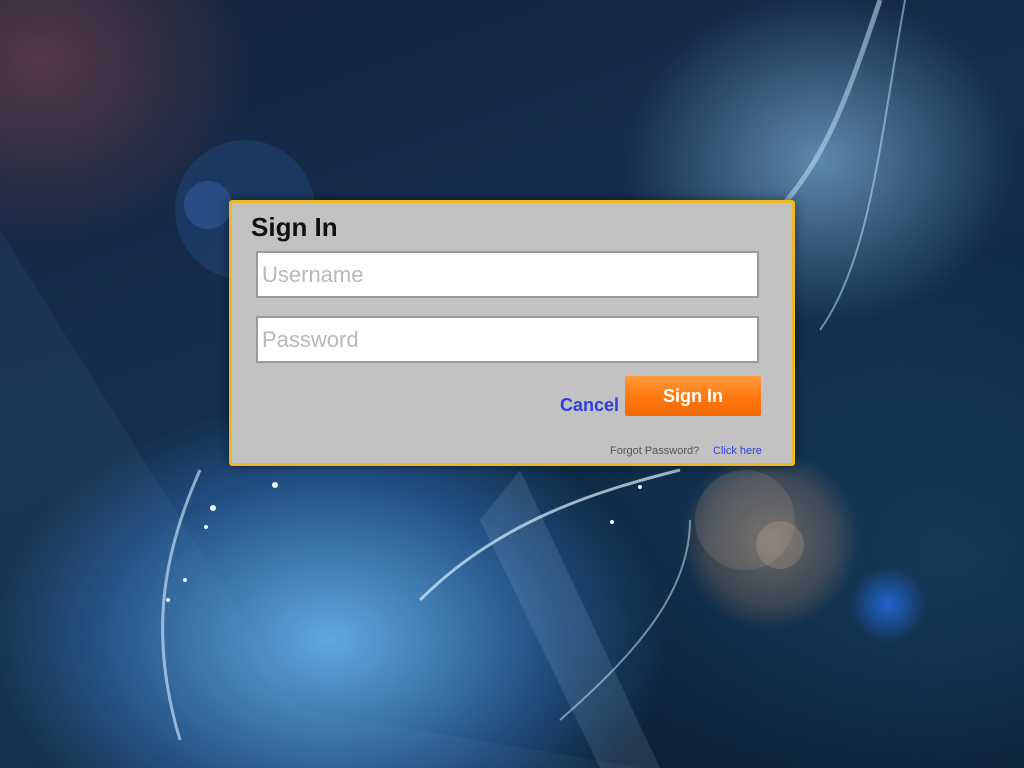 This screenshot has width=1024, height=768. What do you see at coordinates (507, 339) in the screenshot?
I see `password-field` at bounding box center [507, 339].